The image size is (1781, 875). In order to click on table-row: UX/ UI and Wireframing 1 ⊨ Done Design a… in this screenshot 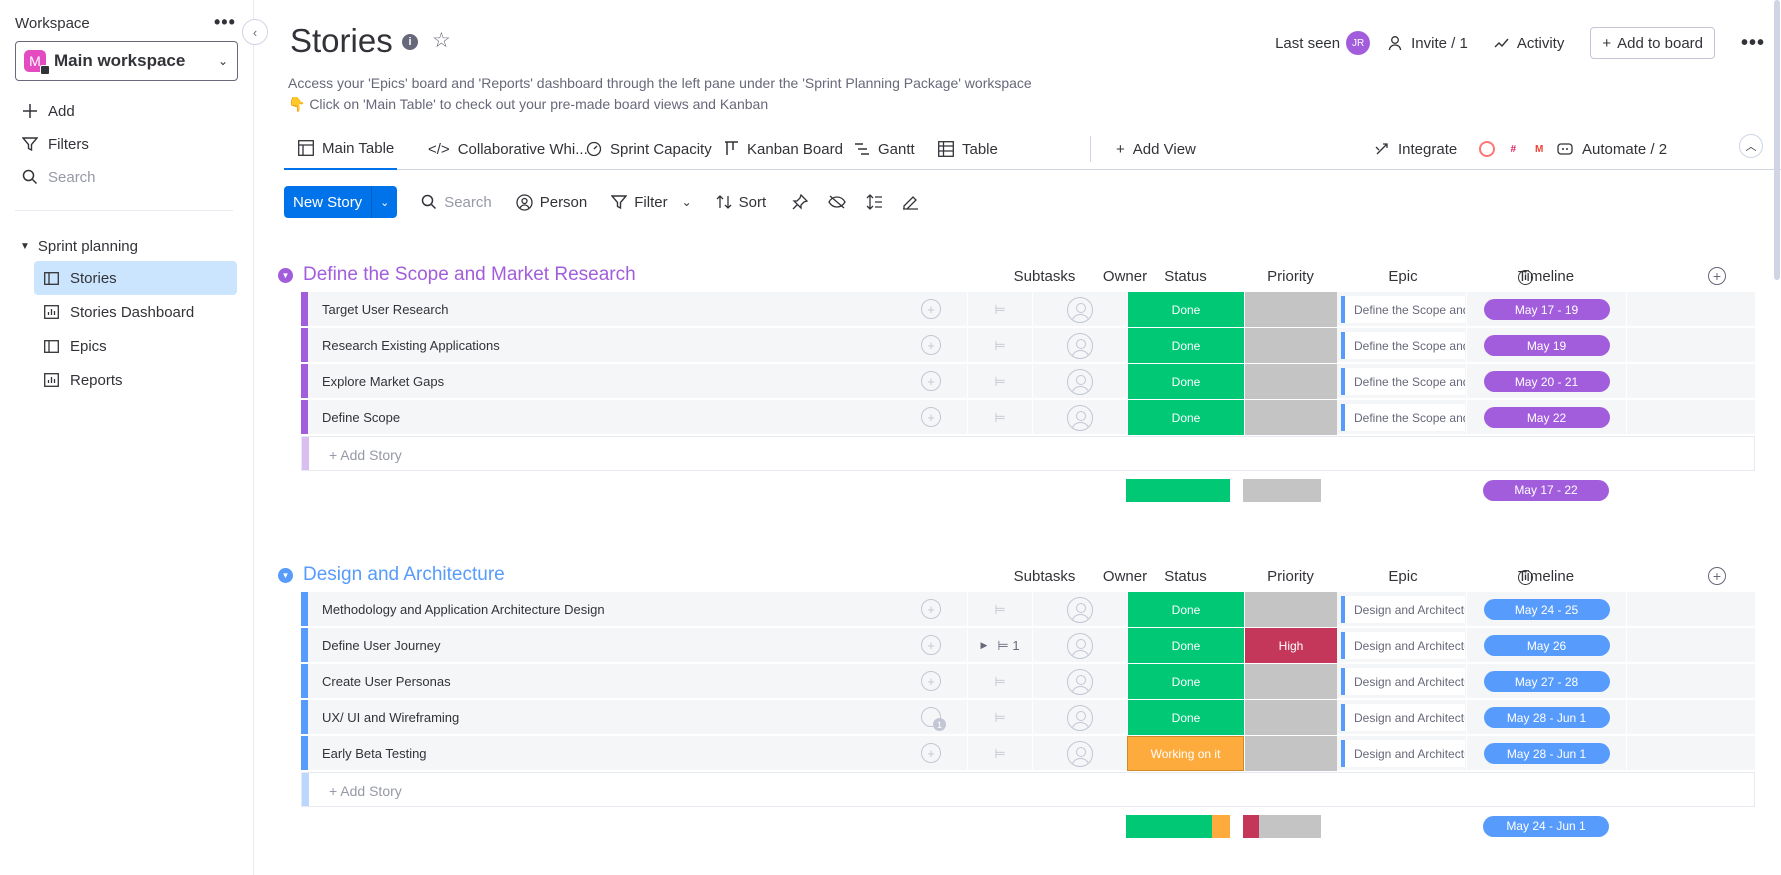, I will do `click(1028, 717)`.